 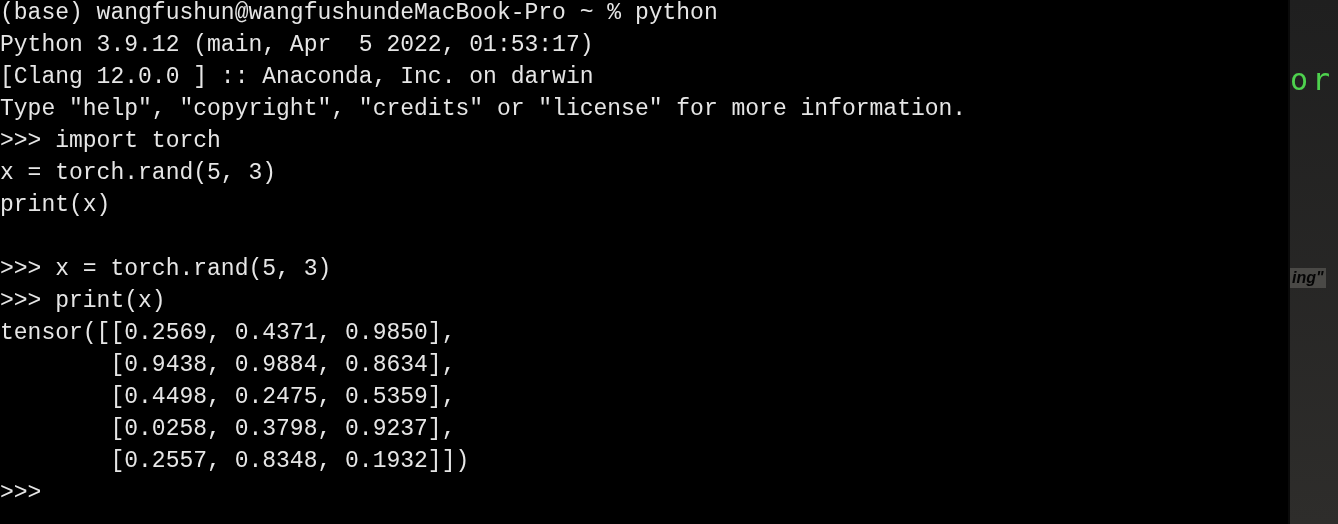 What do you see at coordinates (1312, 80) in the screenshot?
I see `code-text: or` at bounding box center [1312, 80].